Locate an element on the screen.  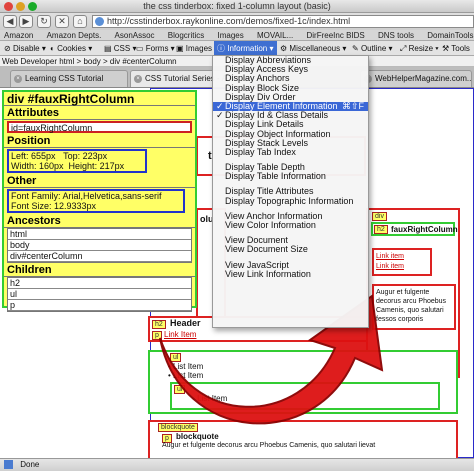
attribute-id: id=fauxRightColumn is located at coordinates (99, 127).